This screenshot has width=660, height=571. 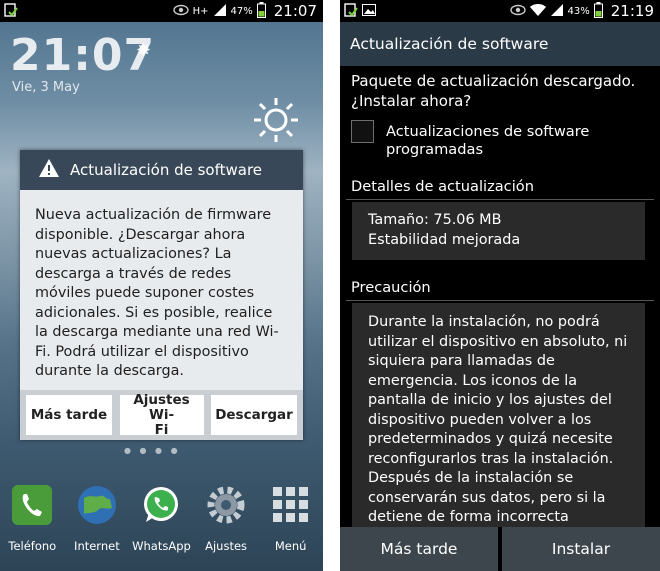 I want to click on details-header: Detalles de actualización, so click(x=442, y=186).